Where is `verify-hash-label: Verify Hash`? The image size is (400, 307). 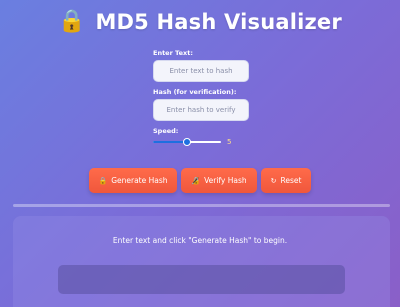 verify-hash-label: Verify Hash is located at coordinates (225, 180).